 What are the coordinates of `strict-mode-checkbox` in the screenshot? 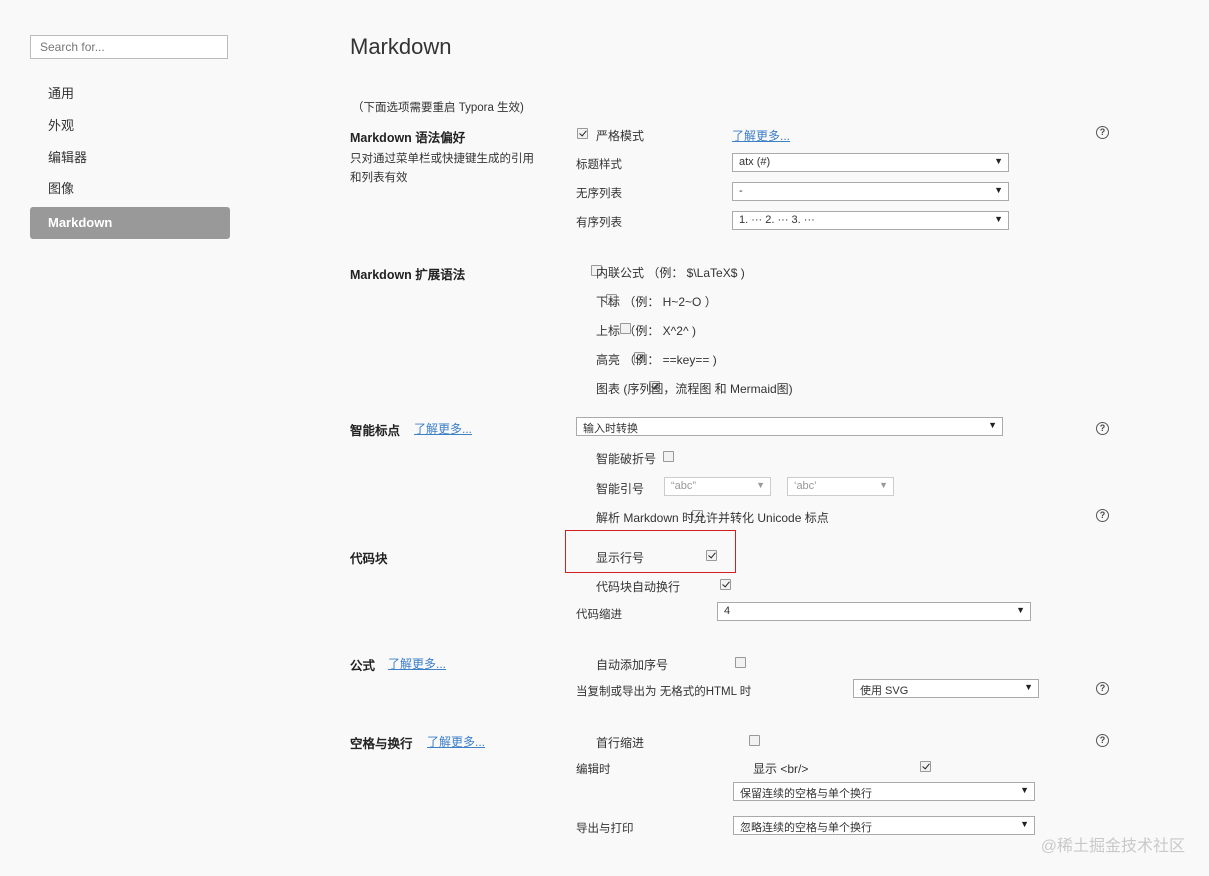 It's located at (582, 133).